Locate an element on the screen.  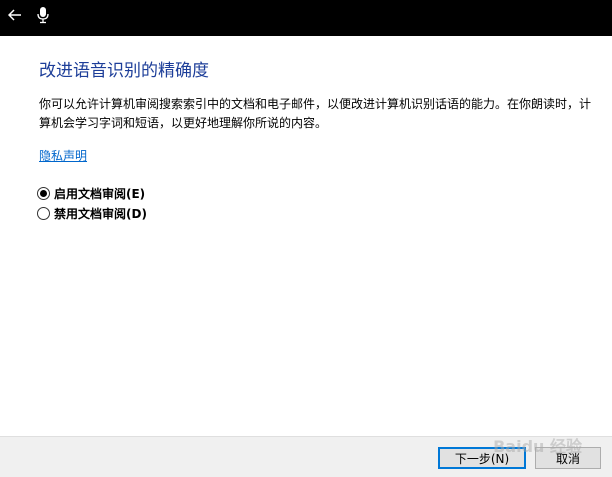
enable-radio is located at coordinates (43, 193).